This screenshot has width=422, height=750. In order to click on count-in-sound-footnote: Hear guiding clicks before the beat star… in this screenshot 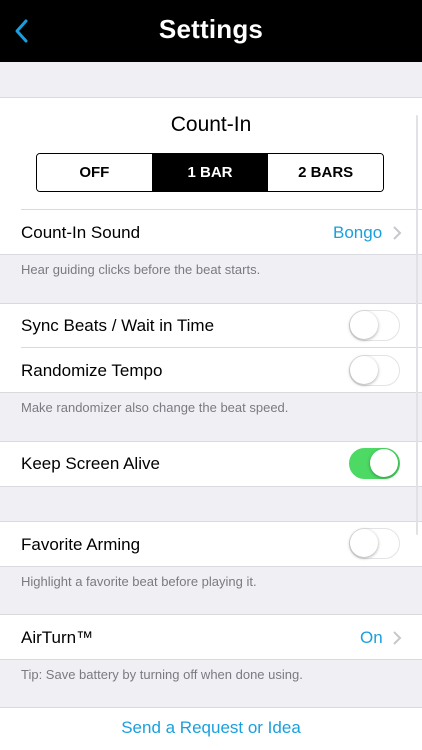, I will do `click(141, 269)`.